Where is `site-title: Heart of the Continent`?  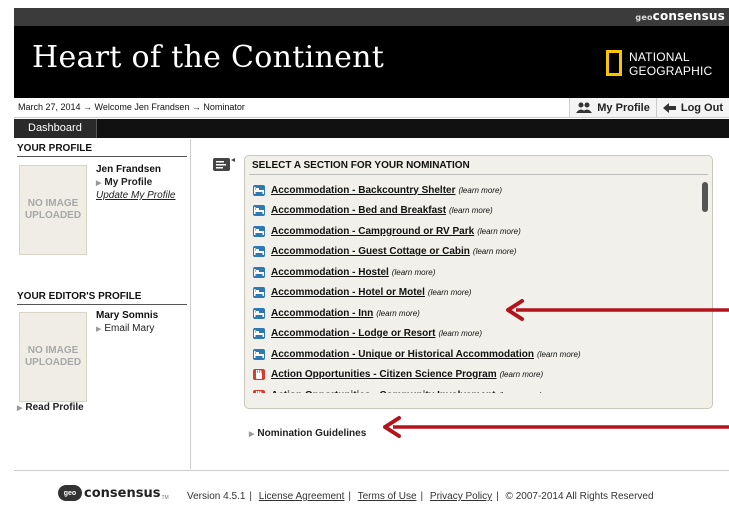 site-title: Heart of the Continent is located at coordinates (208, 57).